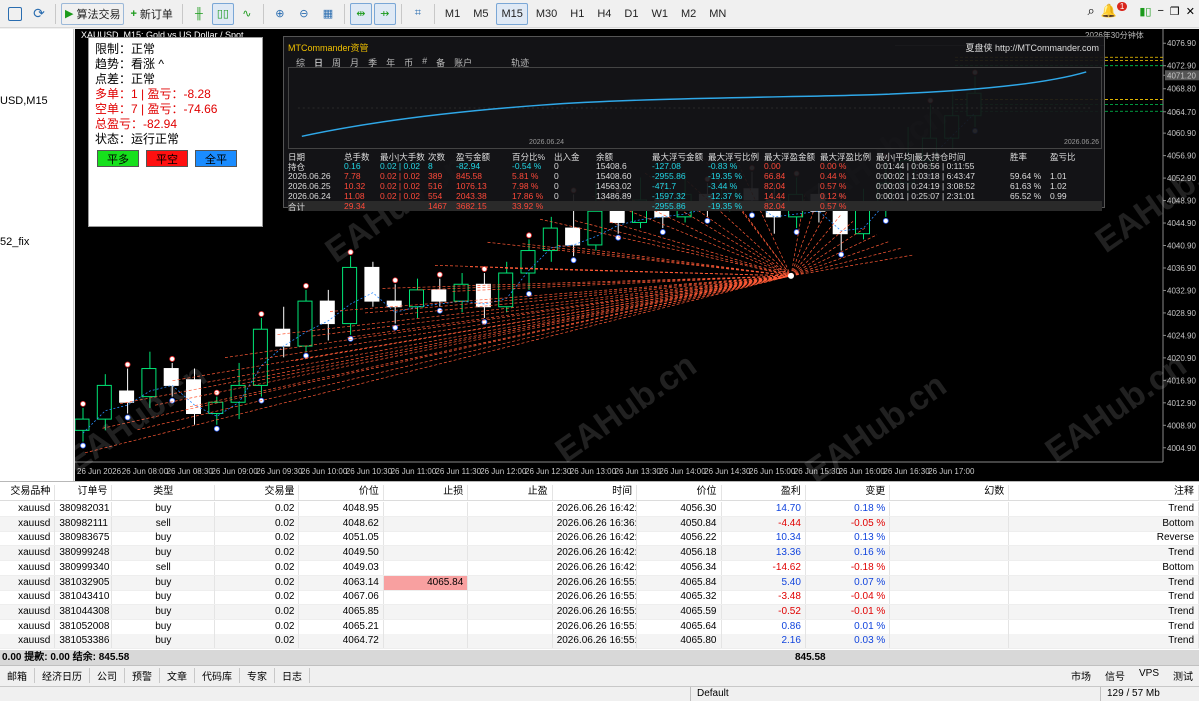  Describe the element at coordinates (611, 166) in the screenshot. I see `mtc-cell: 15408.6` at that location.